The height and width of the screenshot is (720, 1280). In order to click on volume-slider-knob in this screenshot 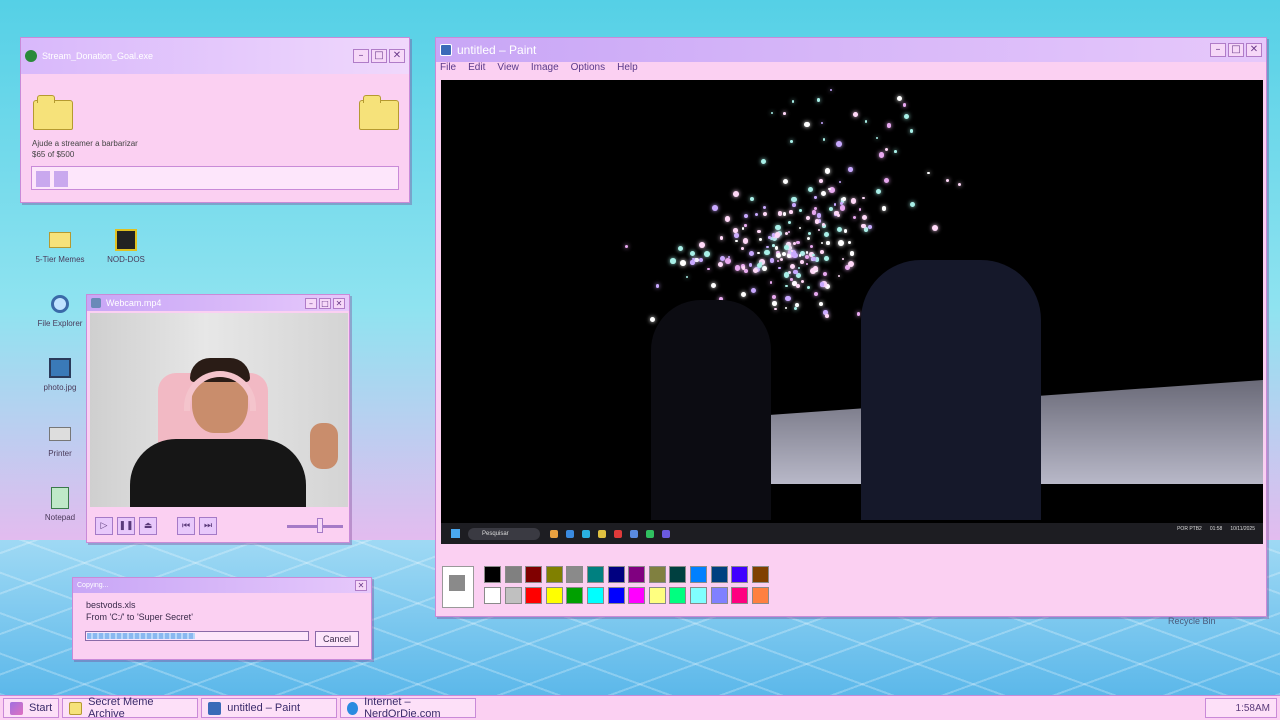, I will do `click(320, 525)`.